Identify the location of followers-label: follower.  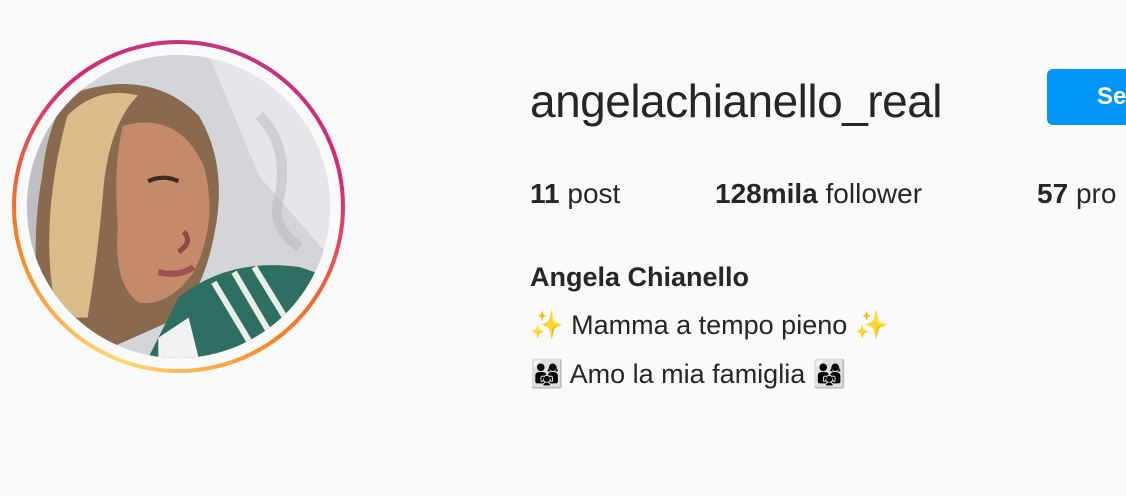
(874, 193).